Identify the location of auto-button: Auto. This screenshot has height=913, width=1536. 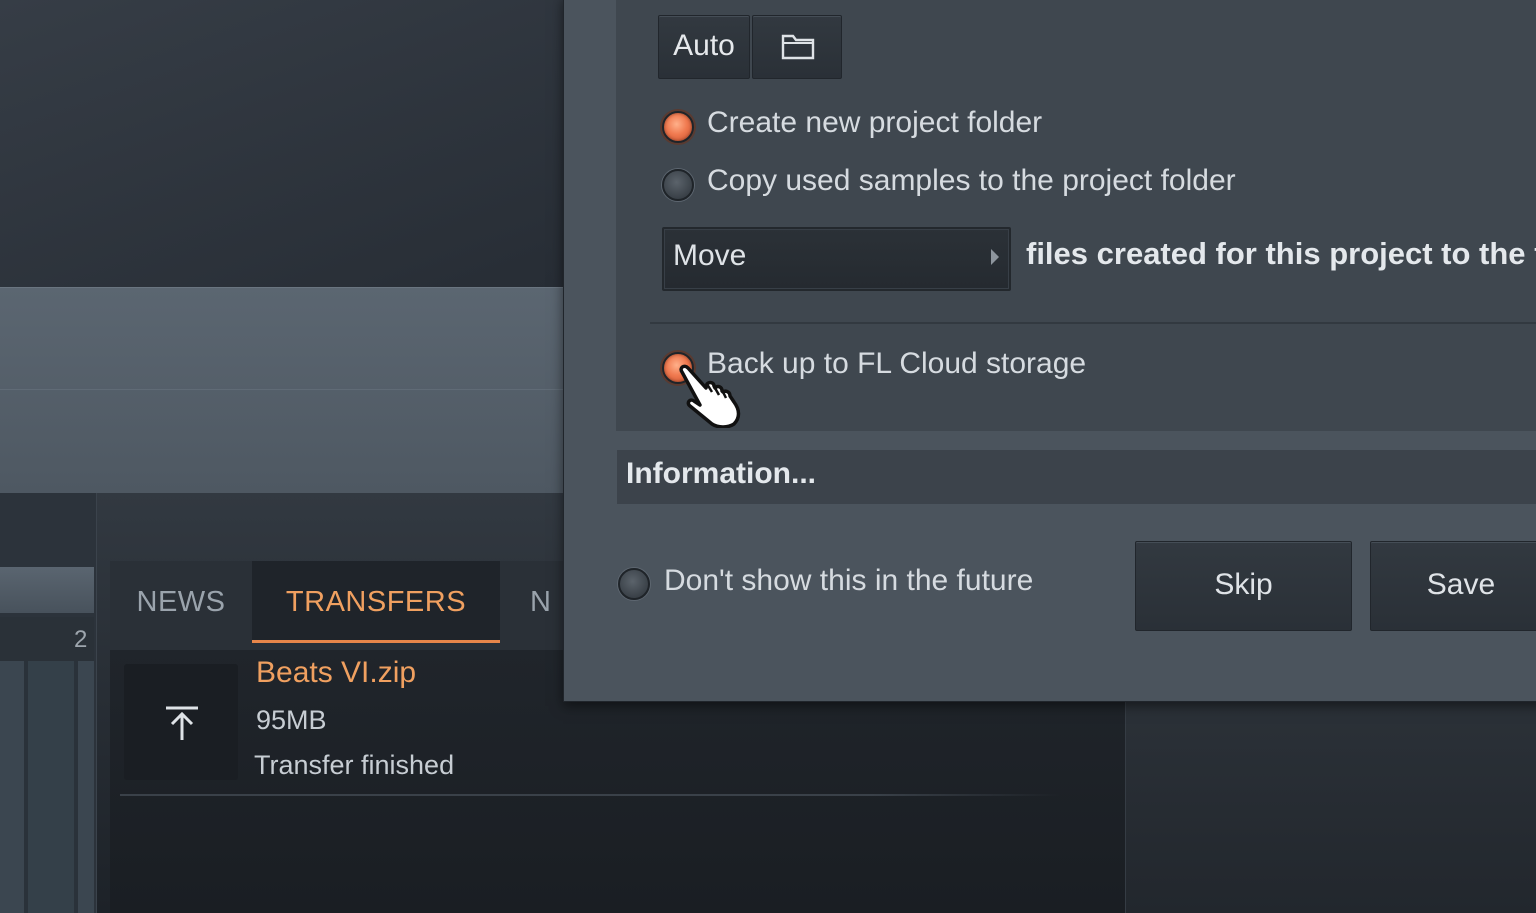
(704, 47).